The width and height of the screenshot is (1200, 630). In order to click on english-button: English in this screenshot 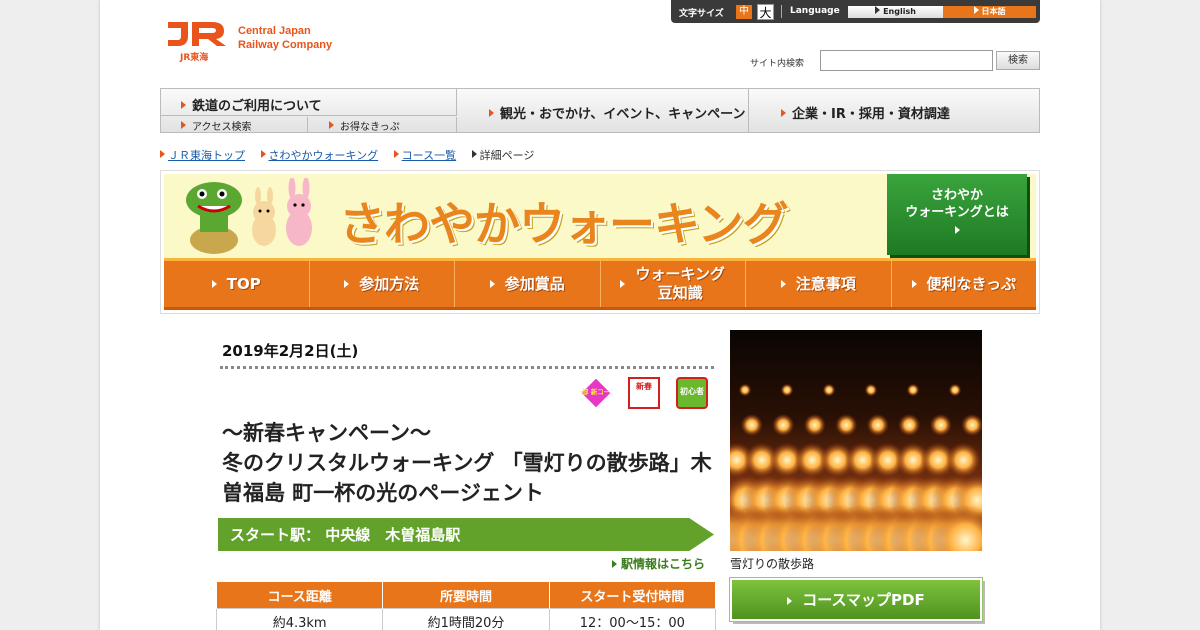, I will do `click(895, 12)`.